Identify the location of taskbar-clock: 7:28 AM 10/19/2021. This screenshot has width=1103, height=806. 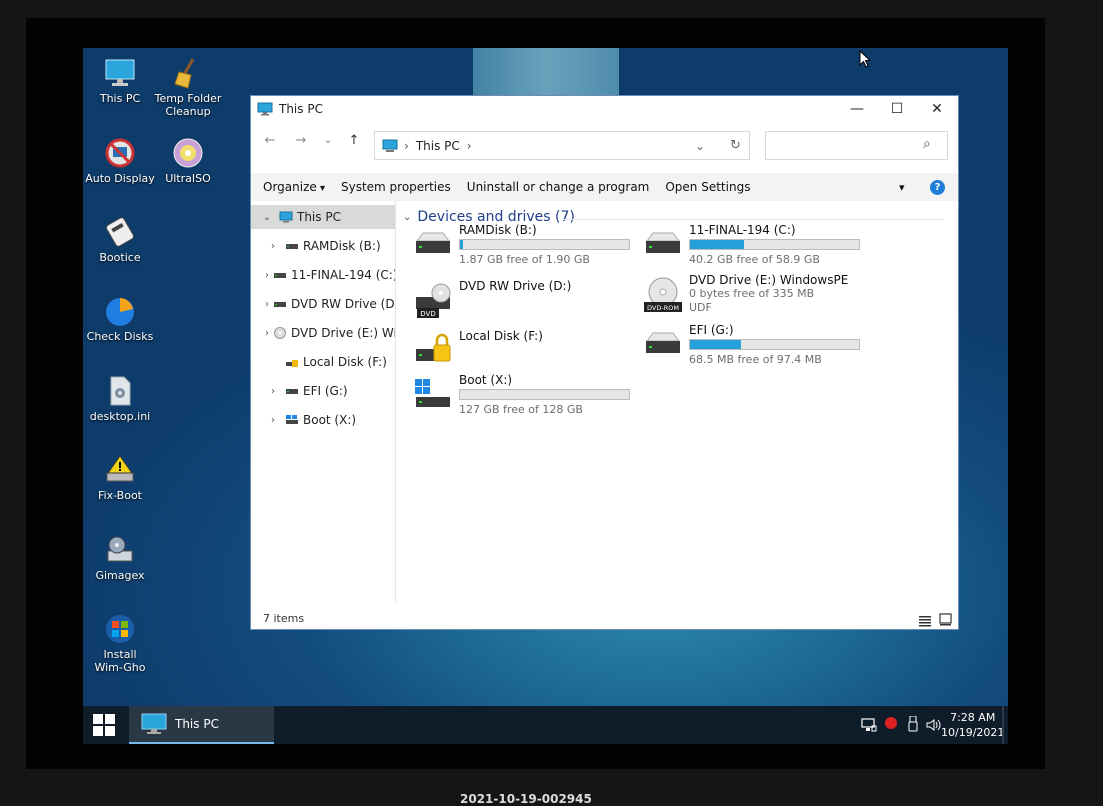
(972, 725).